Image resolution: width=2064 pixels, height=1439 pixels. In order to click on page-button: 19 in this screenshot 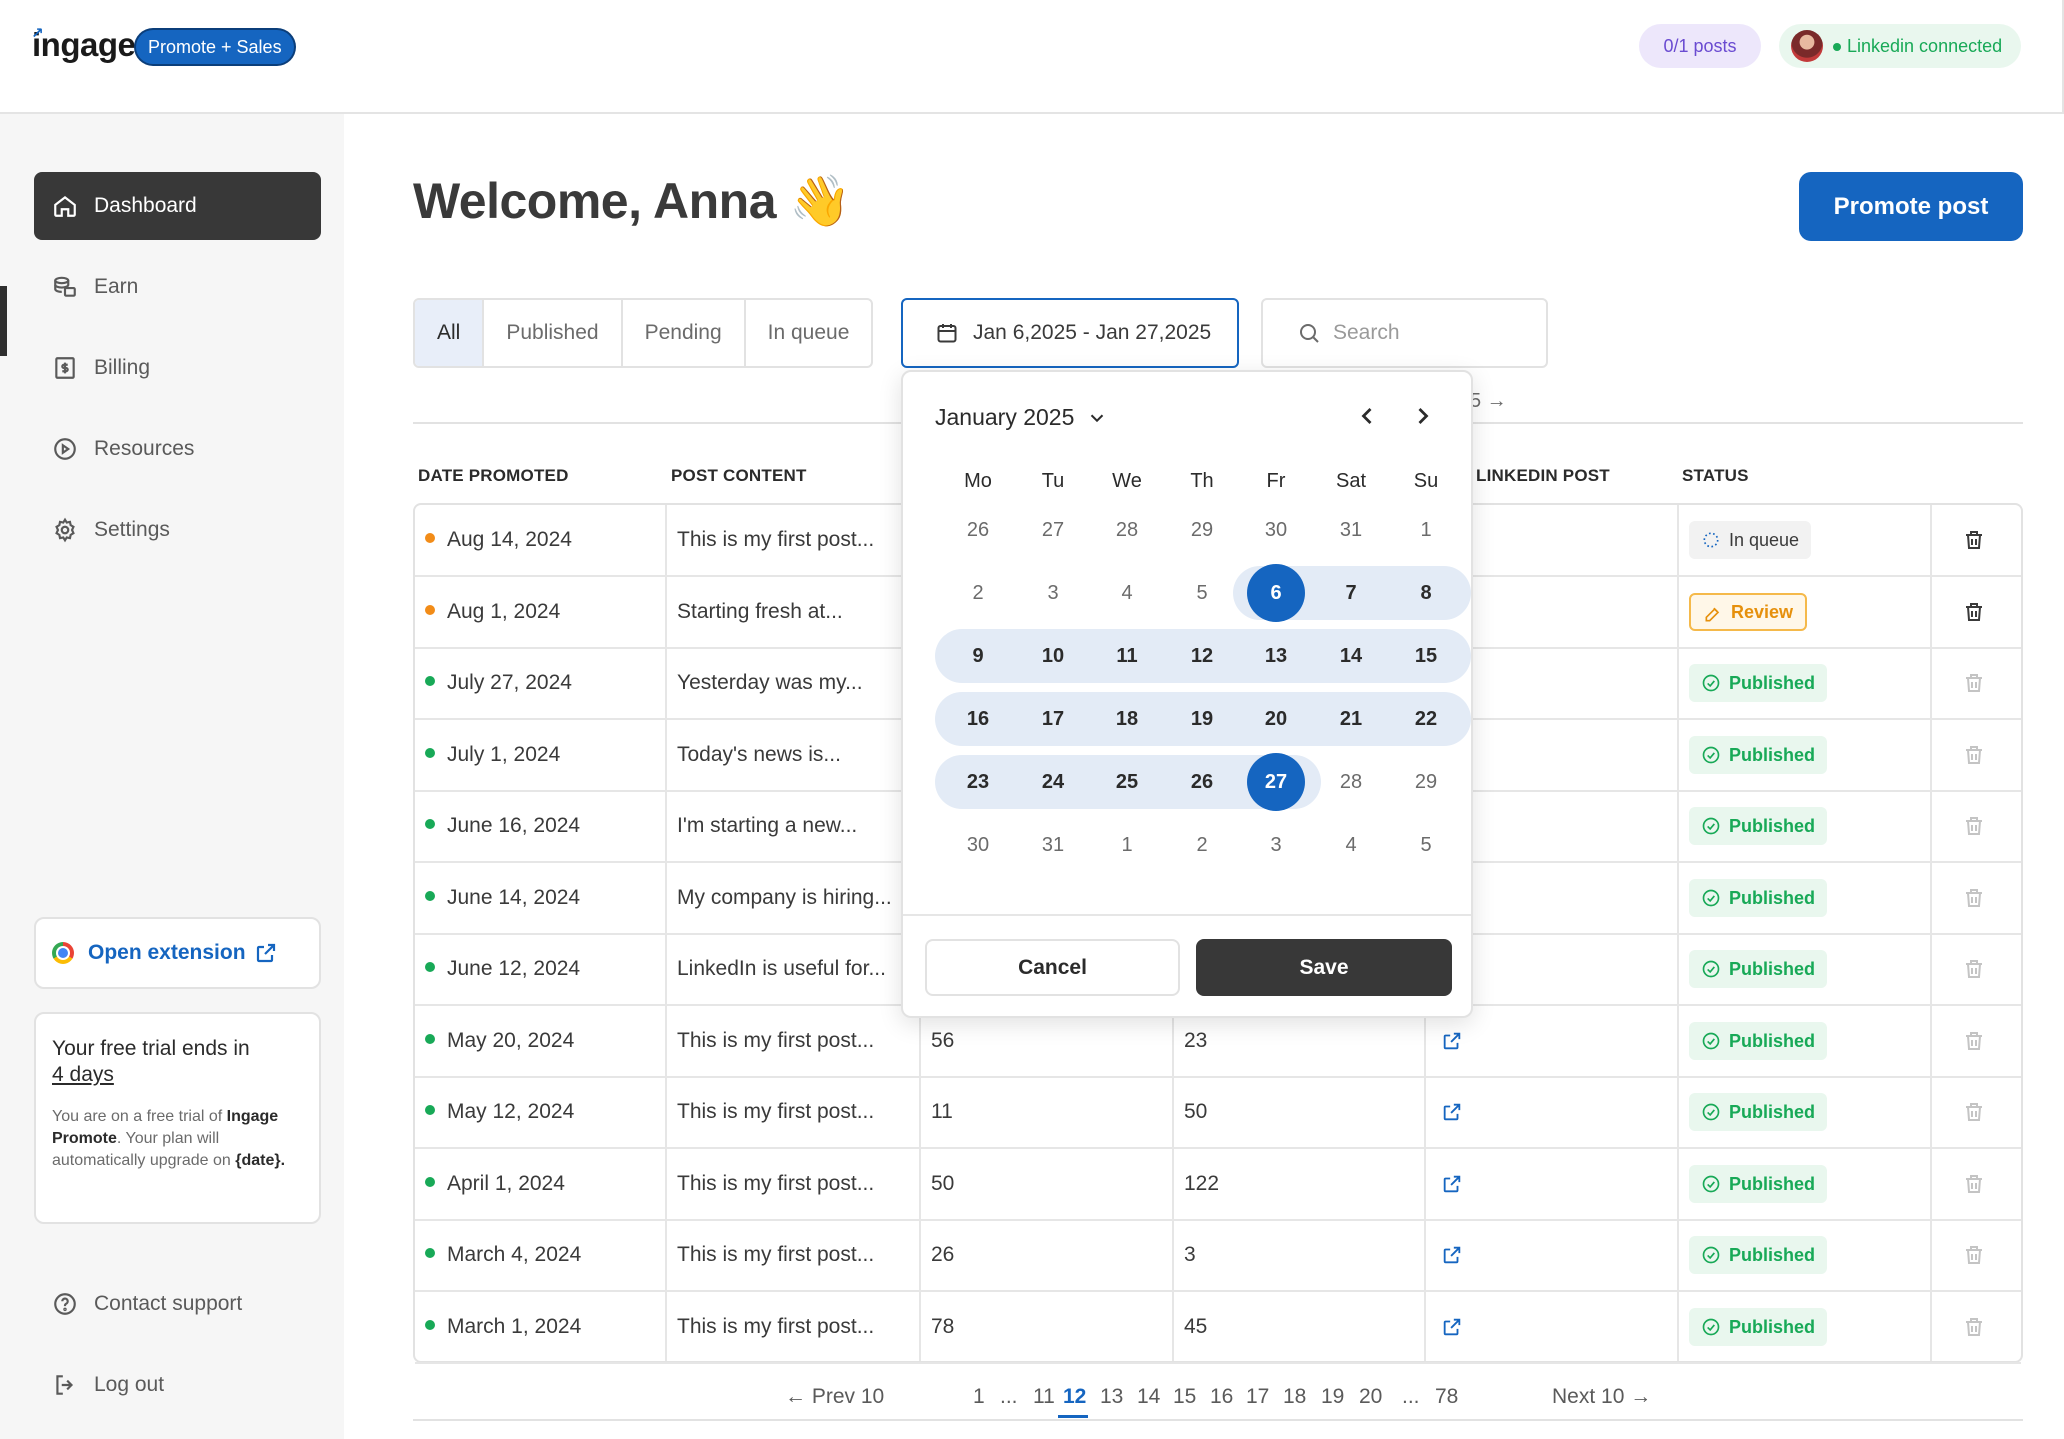, I will do `click(1332, 1397)`.